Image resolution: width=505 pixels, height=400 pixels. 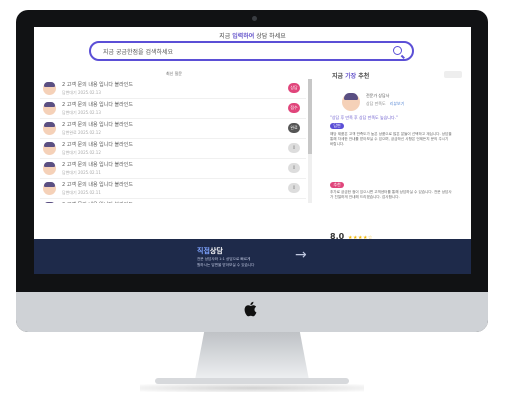 What do you see at coordinates (174, 73) in the screenshot?
I see `list-header: 최신 질문` at bounding box center [174, 73].